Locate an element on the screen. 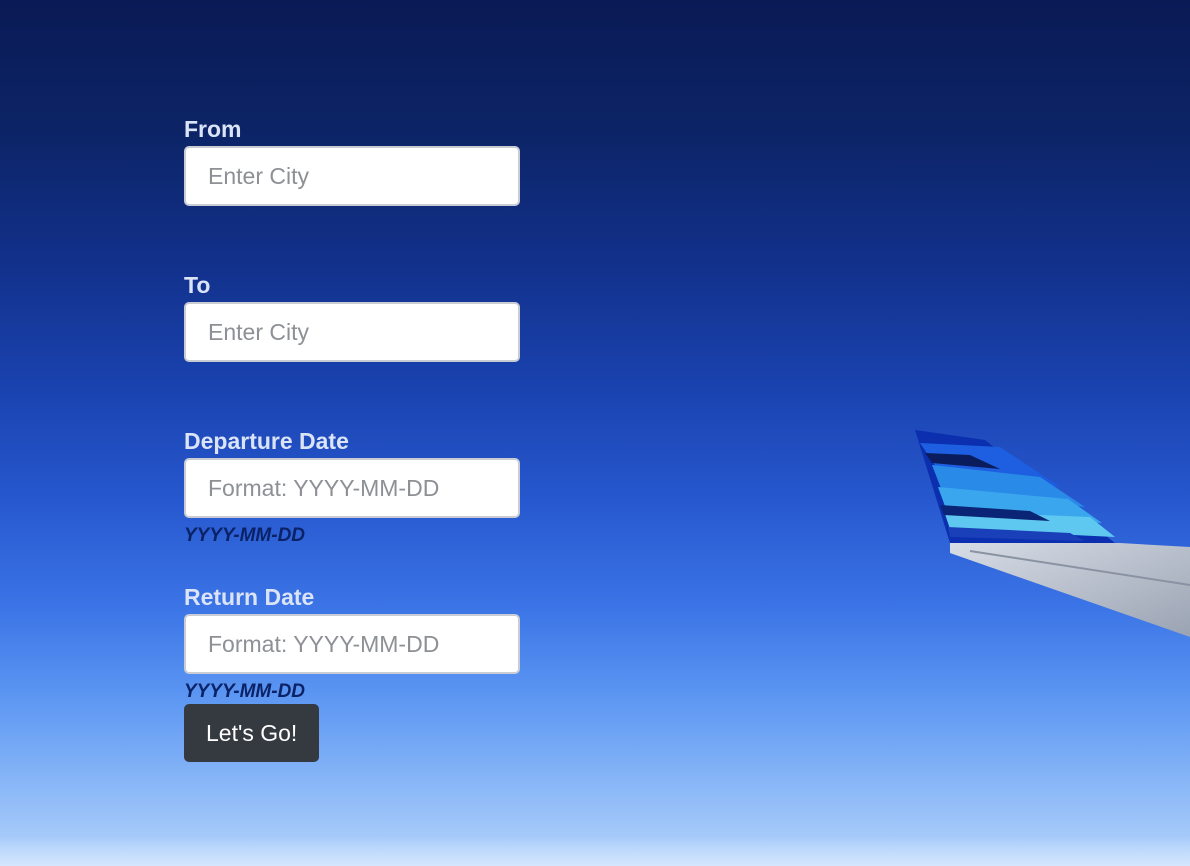 The height and width of the screenshot is (866, 1190). departure-date-field-group: Departure Date YYYY-MM-DD is located at coordinates (352, 504).